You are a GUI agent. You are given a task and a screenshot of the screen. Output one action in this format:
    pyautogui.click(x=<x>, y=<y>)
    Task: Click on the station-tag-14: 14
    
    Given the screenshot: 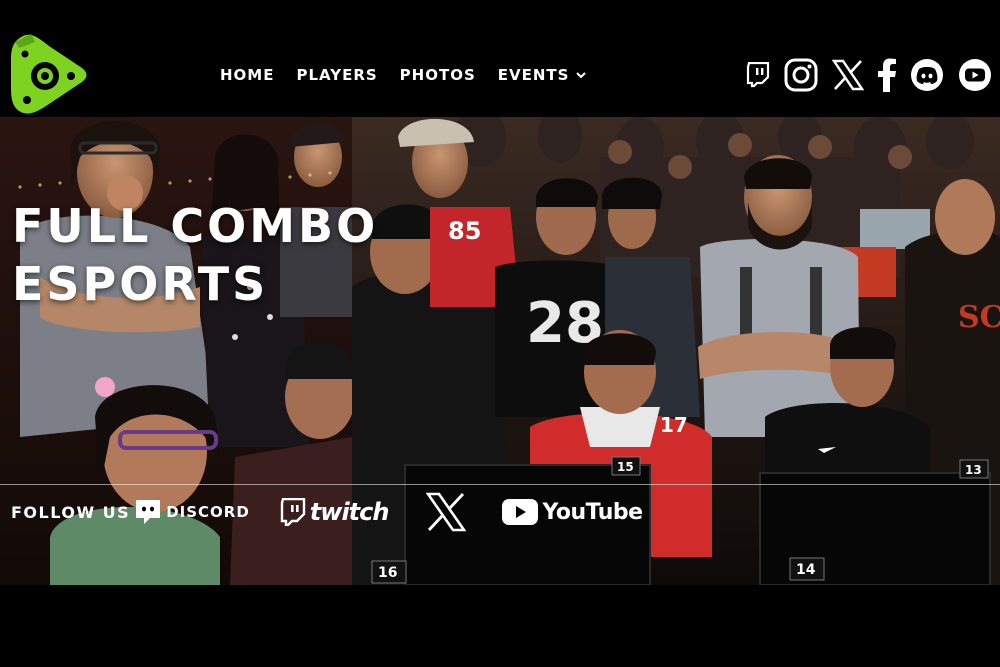 What is the action you would take?
    pyautogui.click(x=807, y=569)
    